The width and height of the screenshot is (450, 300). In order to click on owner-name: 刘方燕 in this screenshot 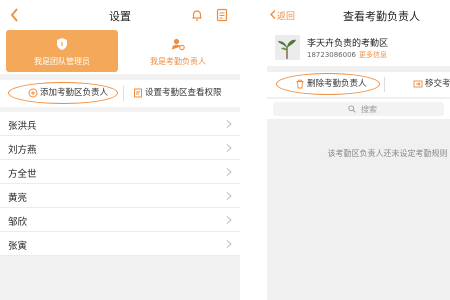, I will do `click(22, 150)`.